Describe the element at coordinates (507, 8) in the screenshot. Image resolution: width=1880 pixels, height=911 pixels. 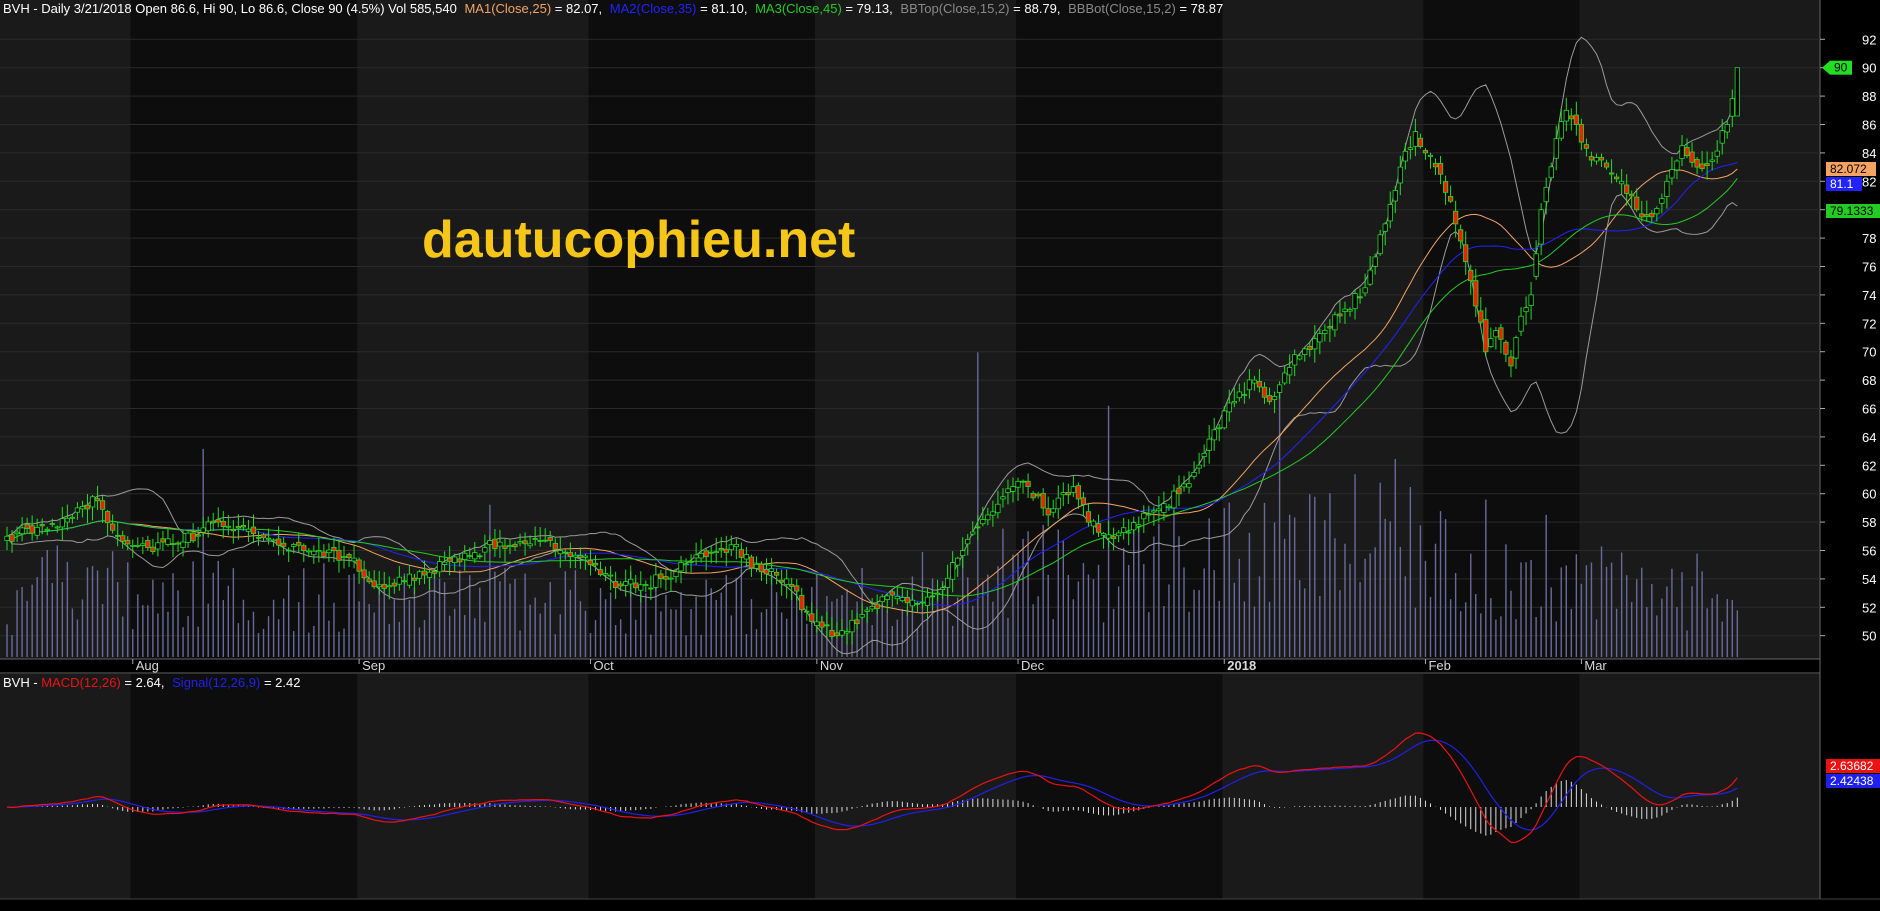
I see `header-ma1-label: MA1(Close,25)` at that location.